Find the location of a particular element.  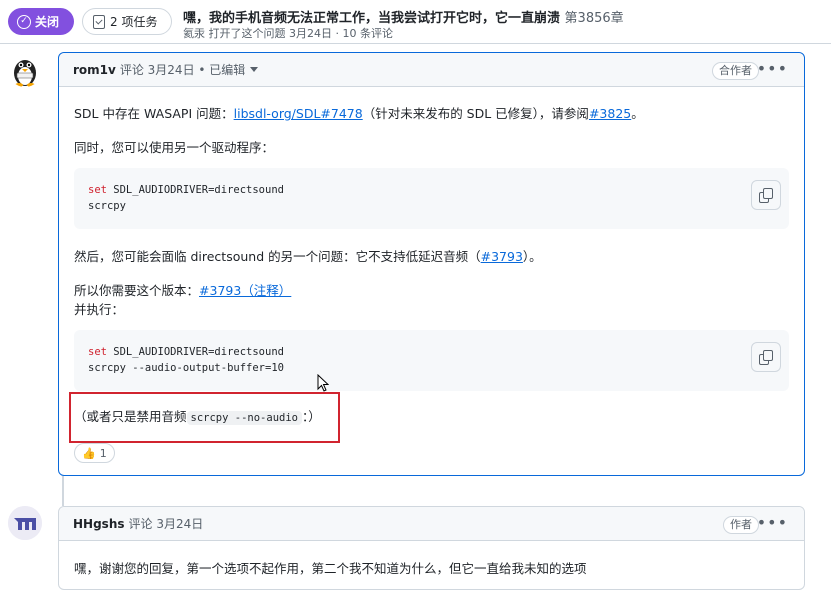

thumbs-up-icon: 👍 is located at coordinates (89, 453).